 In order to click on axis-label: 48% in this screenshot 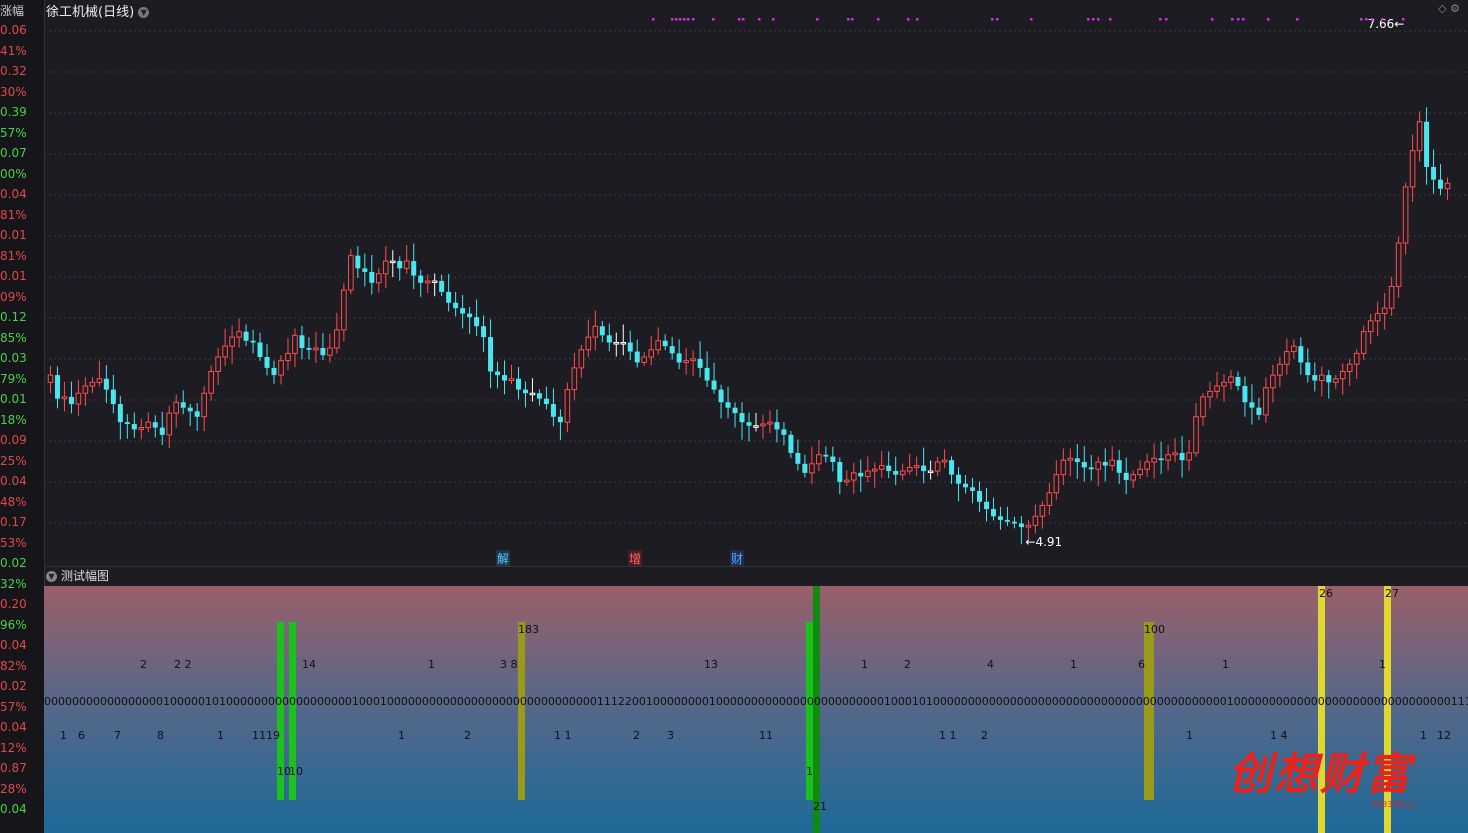, I will do `click(13, 501)`.